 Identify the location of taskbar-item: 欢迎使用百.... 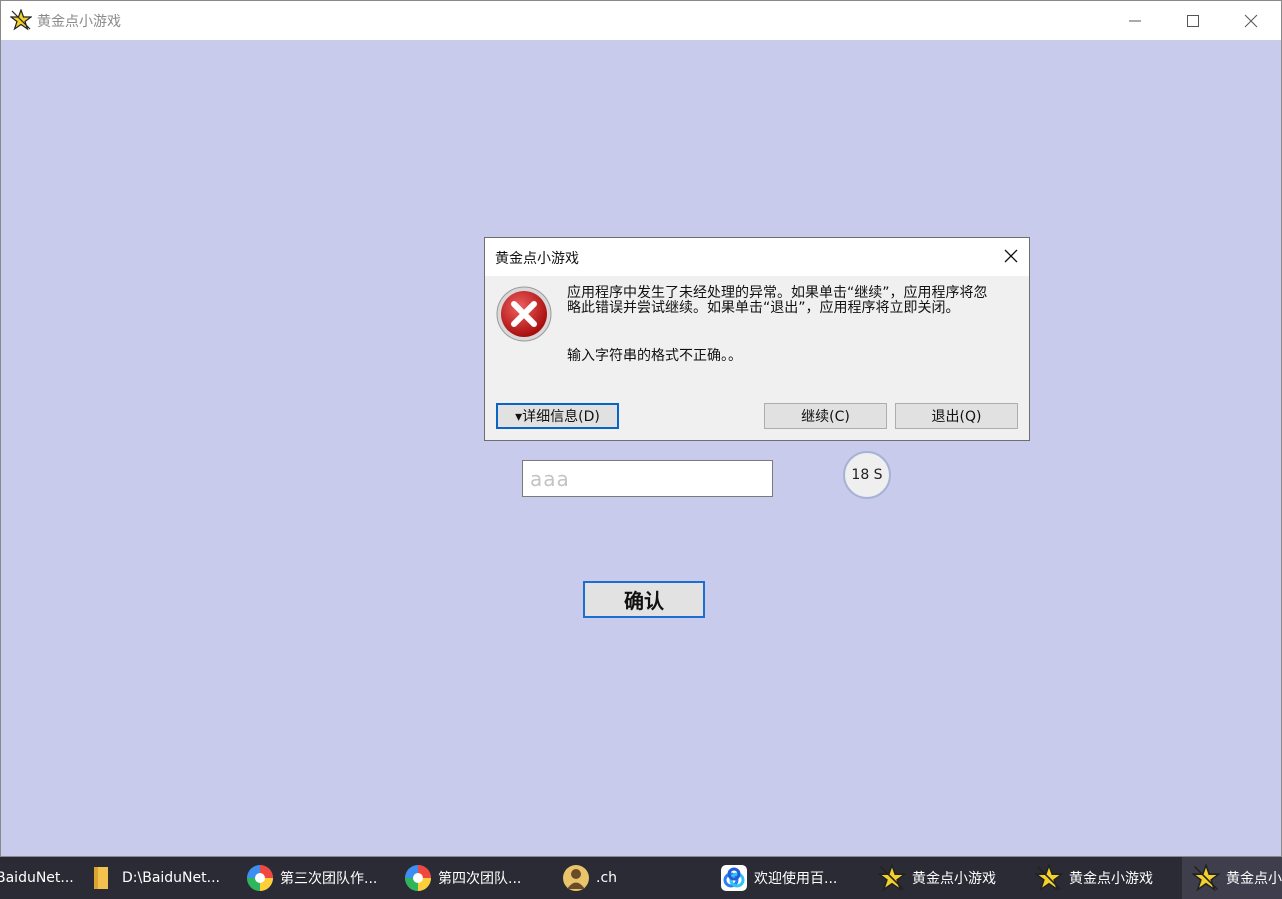
(792, 878).